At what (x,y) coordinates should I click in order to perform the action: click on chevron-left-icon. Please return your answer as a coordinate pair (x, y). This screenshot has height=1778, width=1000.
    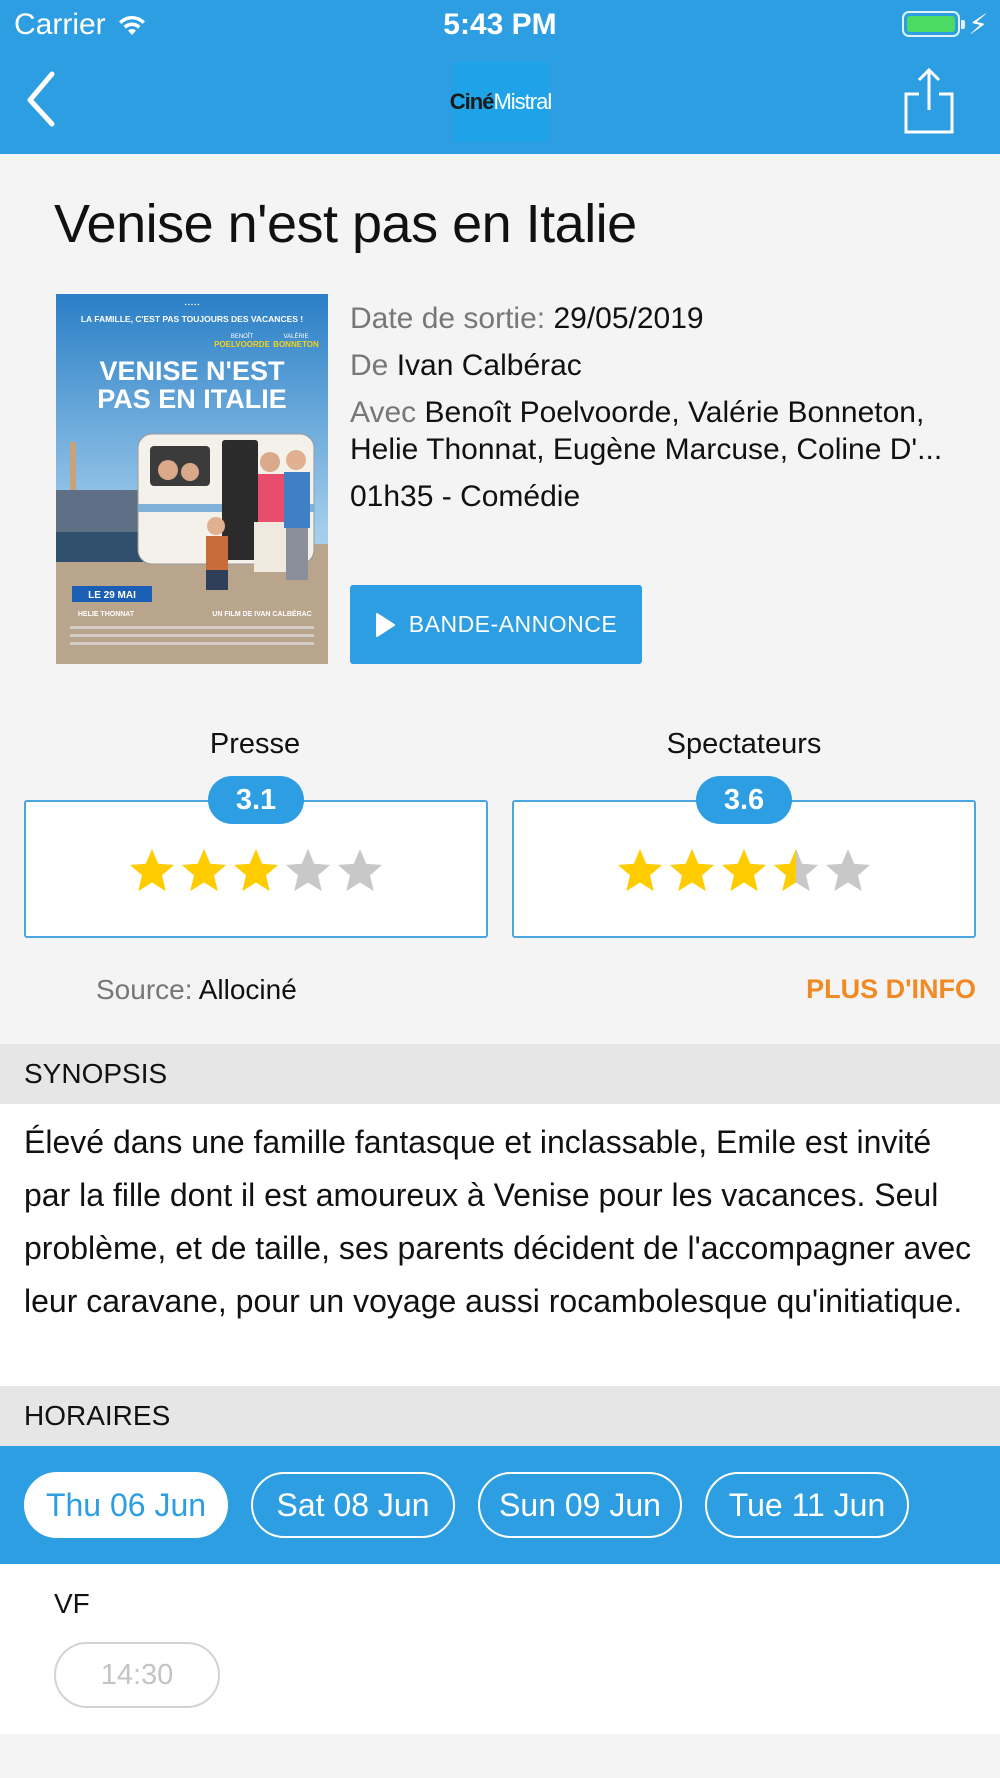
    Looking at the image, I should click on (41, 99).